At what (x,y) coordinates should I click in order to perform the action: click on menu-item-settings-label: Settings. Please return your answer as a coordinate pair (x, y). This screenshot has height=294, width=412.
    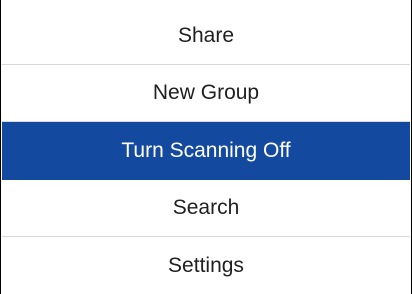
    Looking at the image, I should click on (206, 265).